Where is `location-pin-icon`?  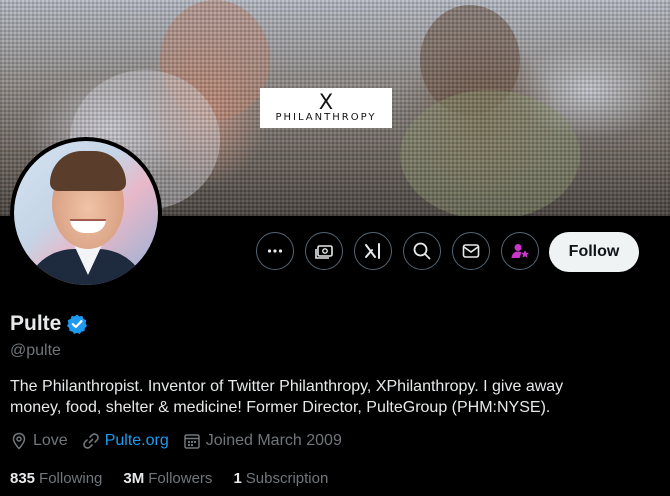
location-pin-icon is located at coordinates (19, 441).